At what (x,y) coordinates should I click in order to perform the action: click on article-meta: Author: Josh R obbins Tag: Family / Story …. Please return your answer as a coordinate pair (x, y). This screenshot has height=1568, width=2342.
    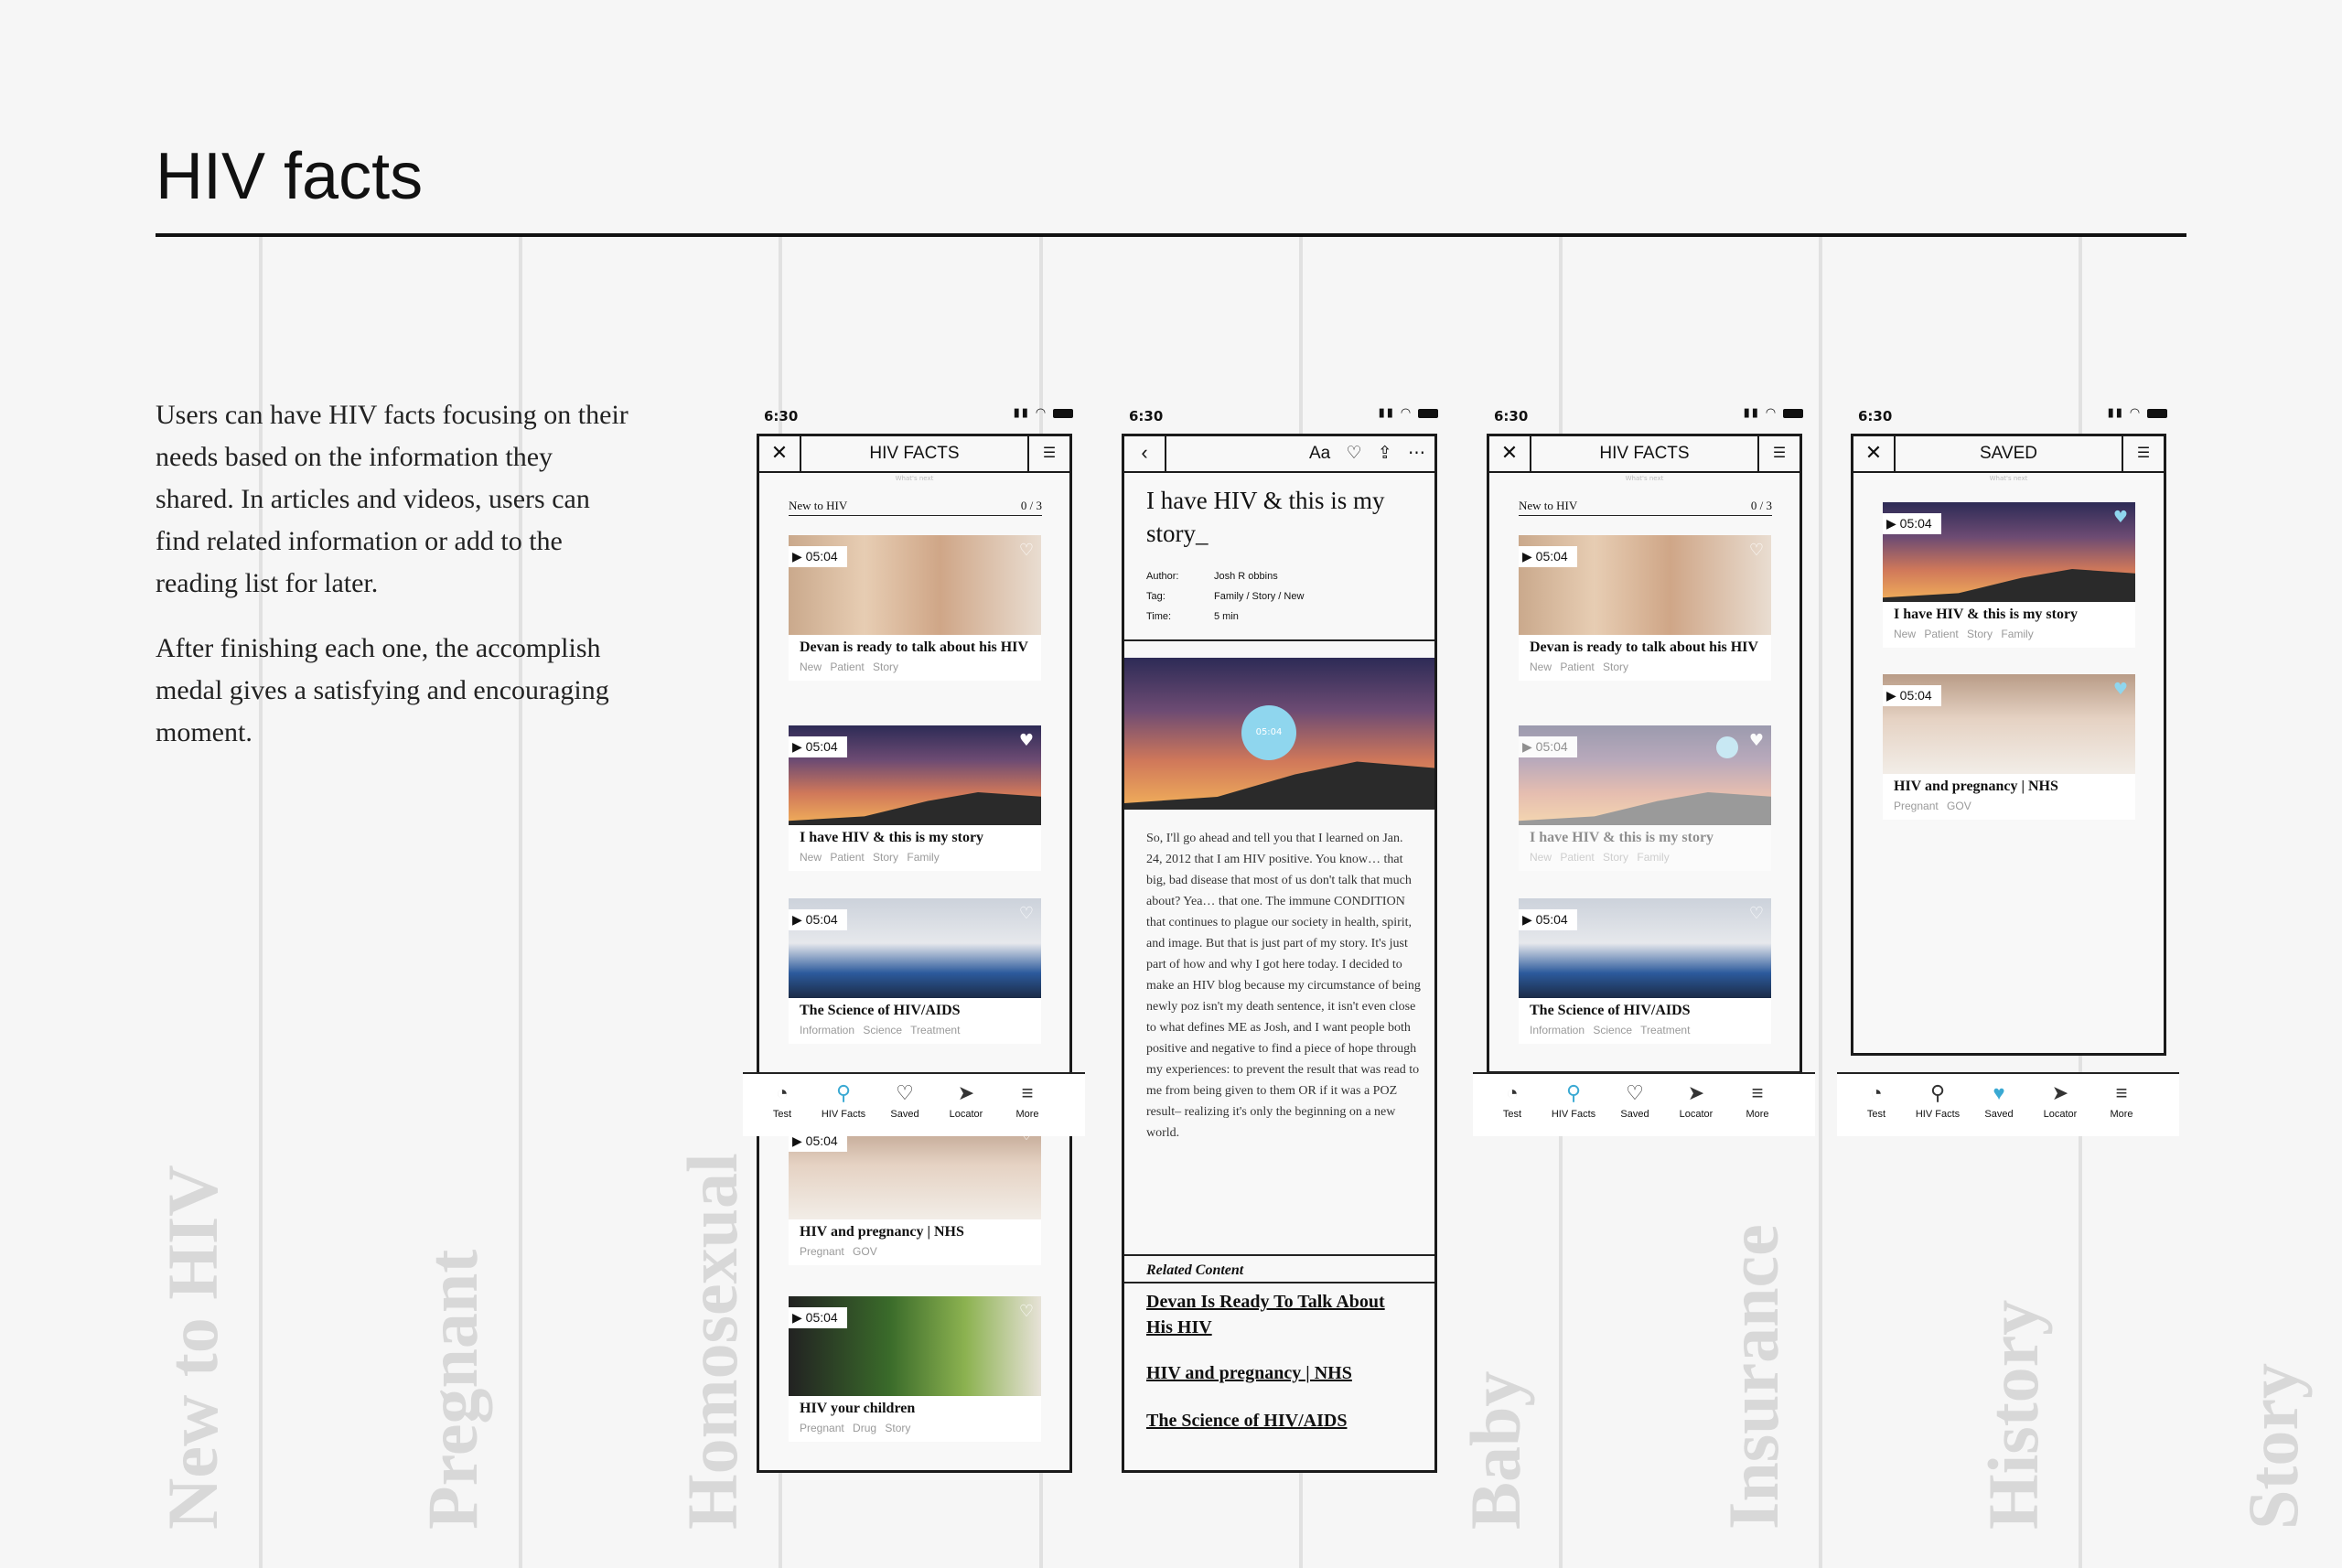
    Looking at the image, I should click on (1225, 596).